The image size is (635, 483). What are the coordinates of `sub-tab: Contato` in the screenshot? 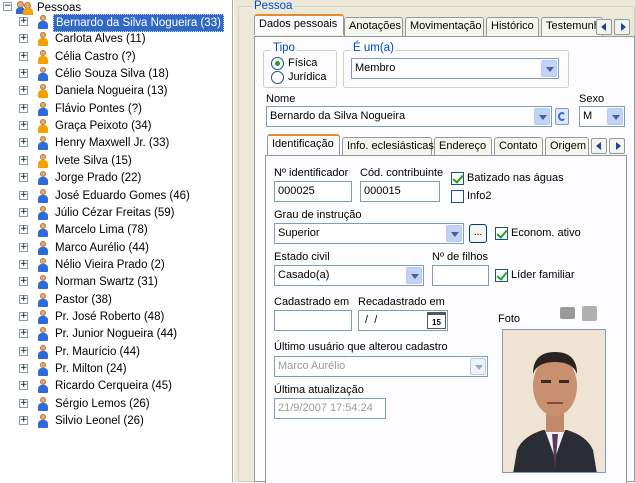 It's located at (518, 146).